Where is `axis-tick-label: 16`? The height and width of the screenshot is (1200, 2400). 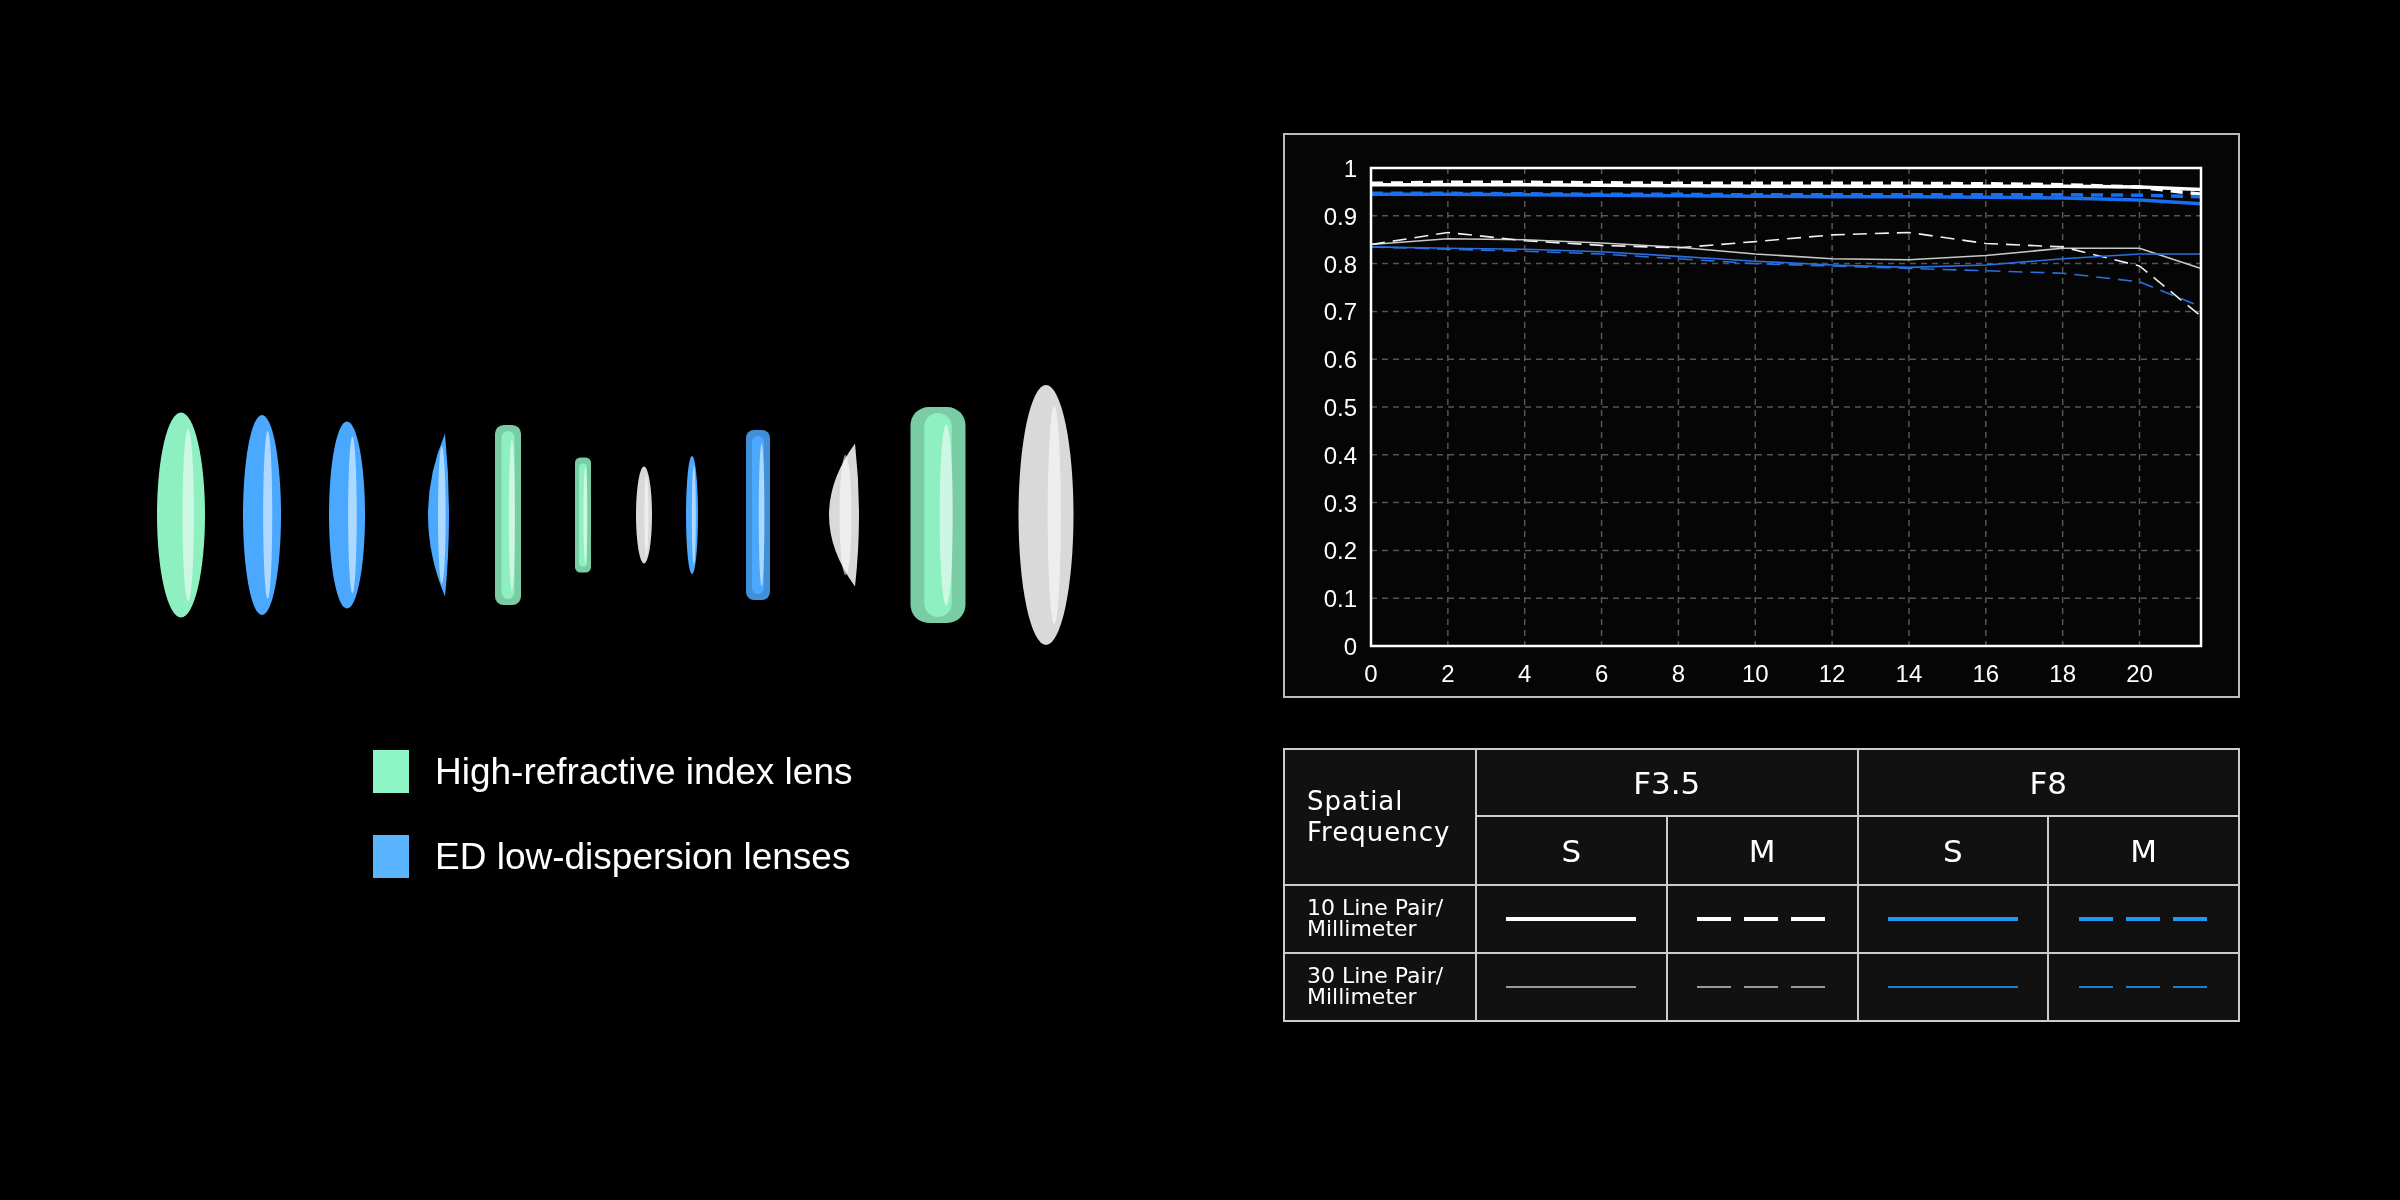 axis-tick-label: 16 is located at coordinates (1986, 673).